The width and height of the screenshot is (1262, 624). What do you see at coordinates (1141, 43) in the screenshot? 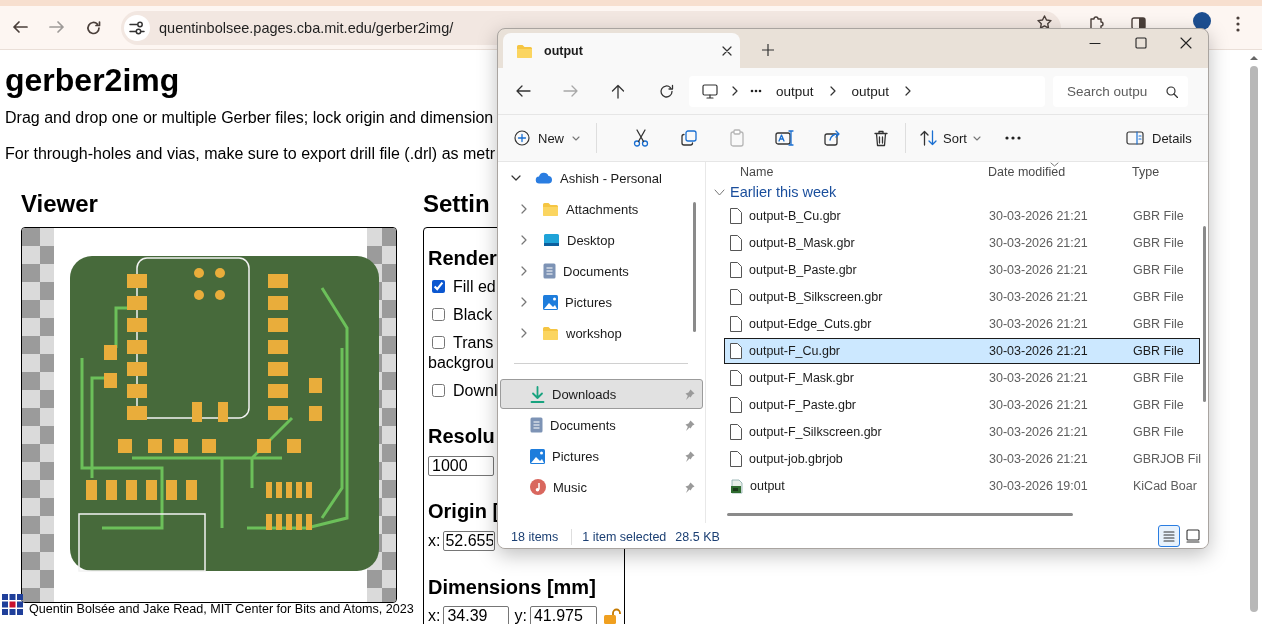
I see `maximize-icon` at bounding box center [1141, 43].